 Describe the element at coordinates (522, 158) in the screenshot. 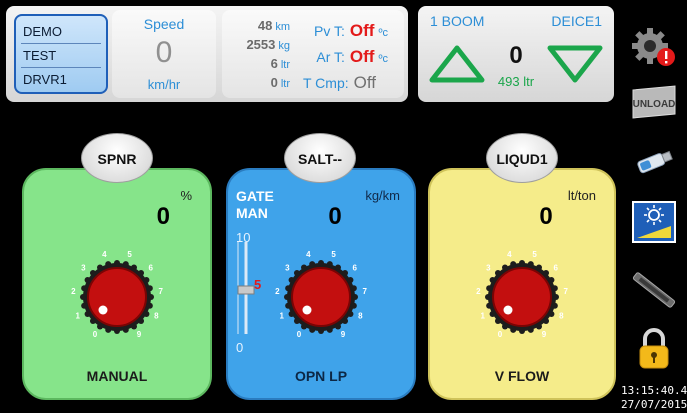

I see `liquid-select-button: LIQUD1` at that location.